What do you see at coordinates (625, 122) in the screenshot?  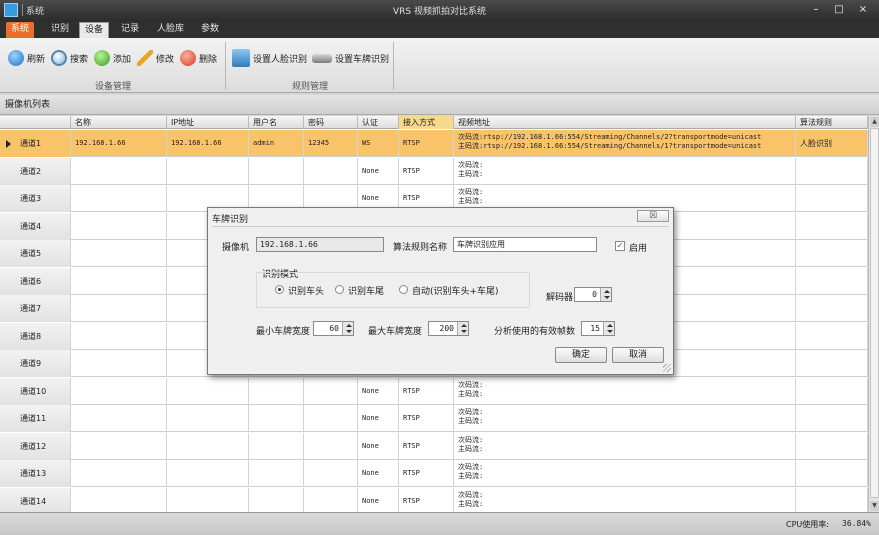 I see `col-header-url: 视频地址` at bounding box center [625, 122].